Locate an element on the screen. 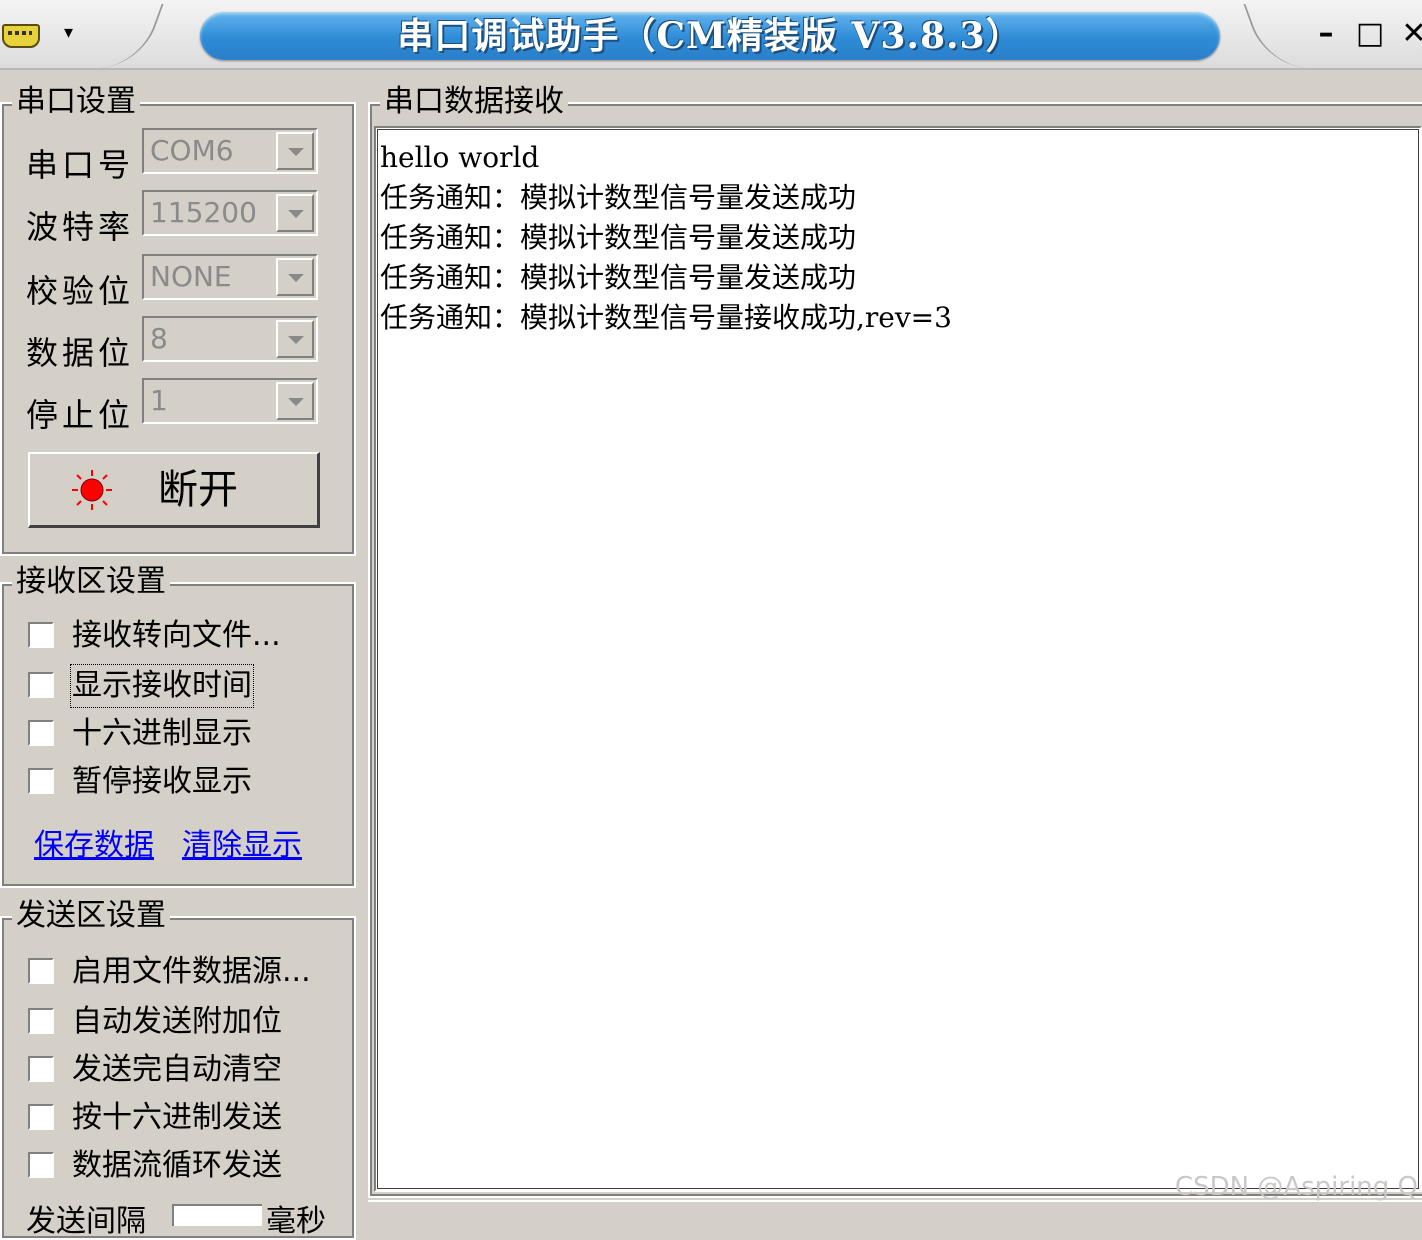 The width and height of the screenshot is (1422, 1240). data-bits-value: 8 is located at coordinates (159, 338).